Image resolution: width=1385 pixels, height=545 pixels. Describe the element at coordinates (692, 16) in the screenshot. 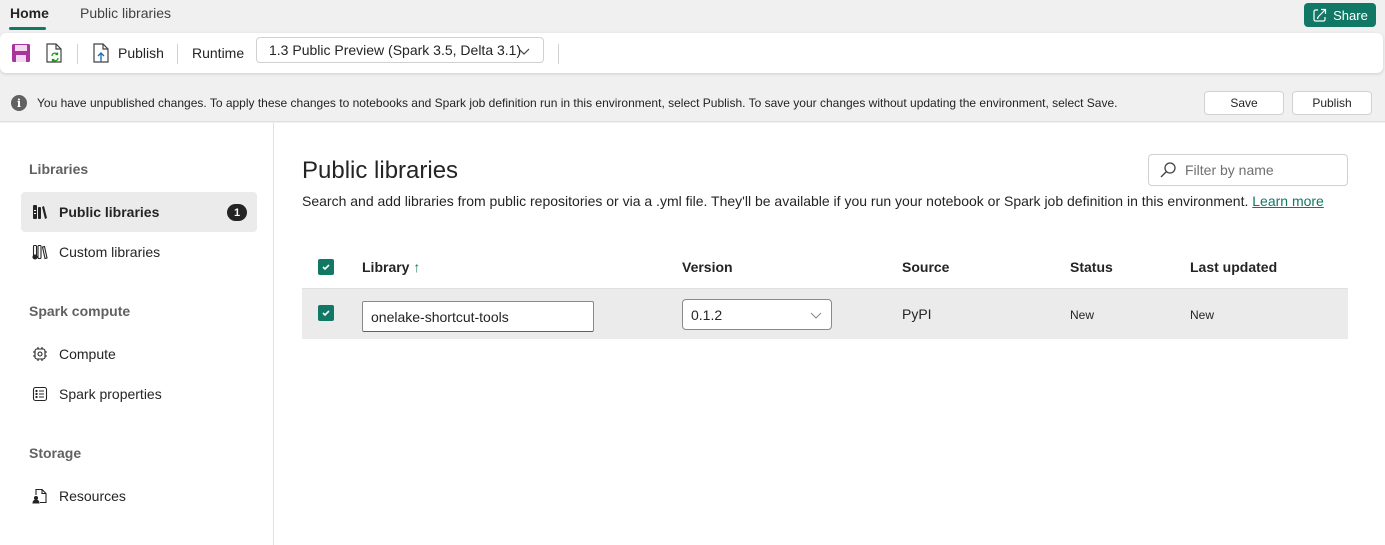

I see `top-ribbon-tabs: Home Public libraries Share` at that location.